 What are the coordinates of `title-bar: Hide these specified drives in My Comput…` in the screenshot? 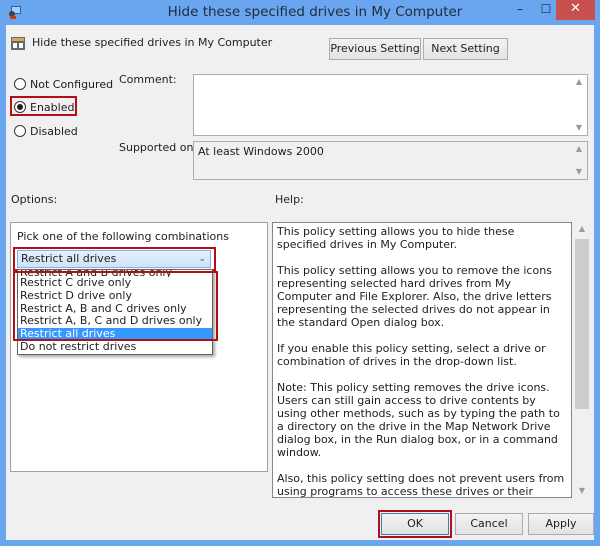 It's located at (300, 12).